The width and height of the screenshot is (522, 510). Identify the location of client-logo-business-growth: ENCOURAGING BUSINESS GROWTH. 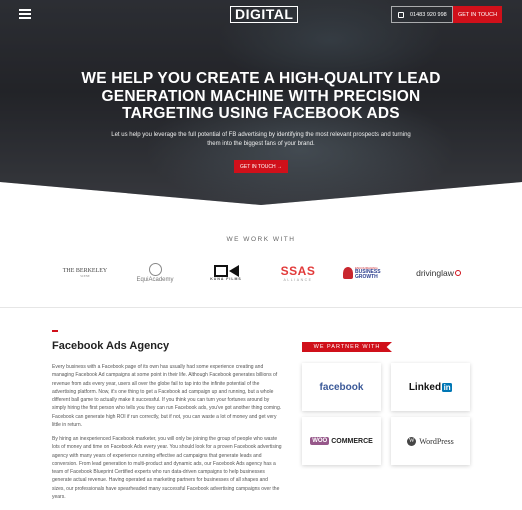
(368, 273).